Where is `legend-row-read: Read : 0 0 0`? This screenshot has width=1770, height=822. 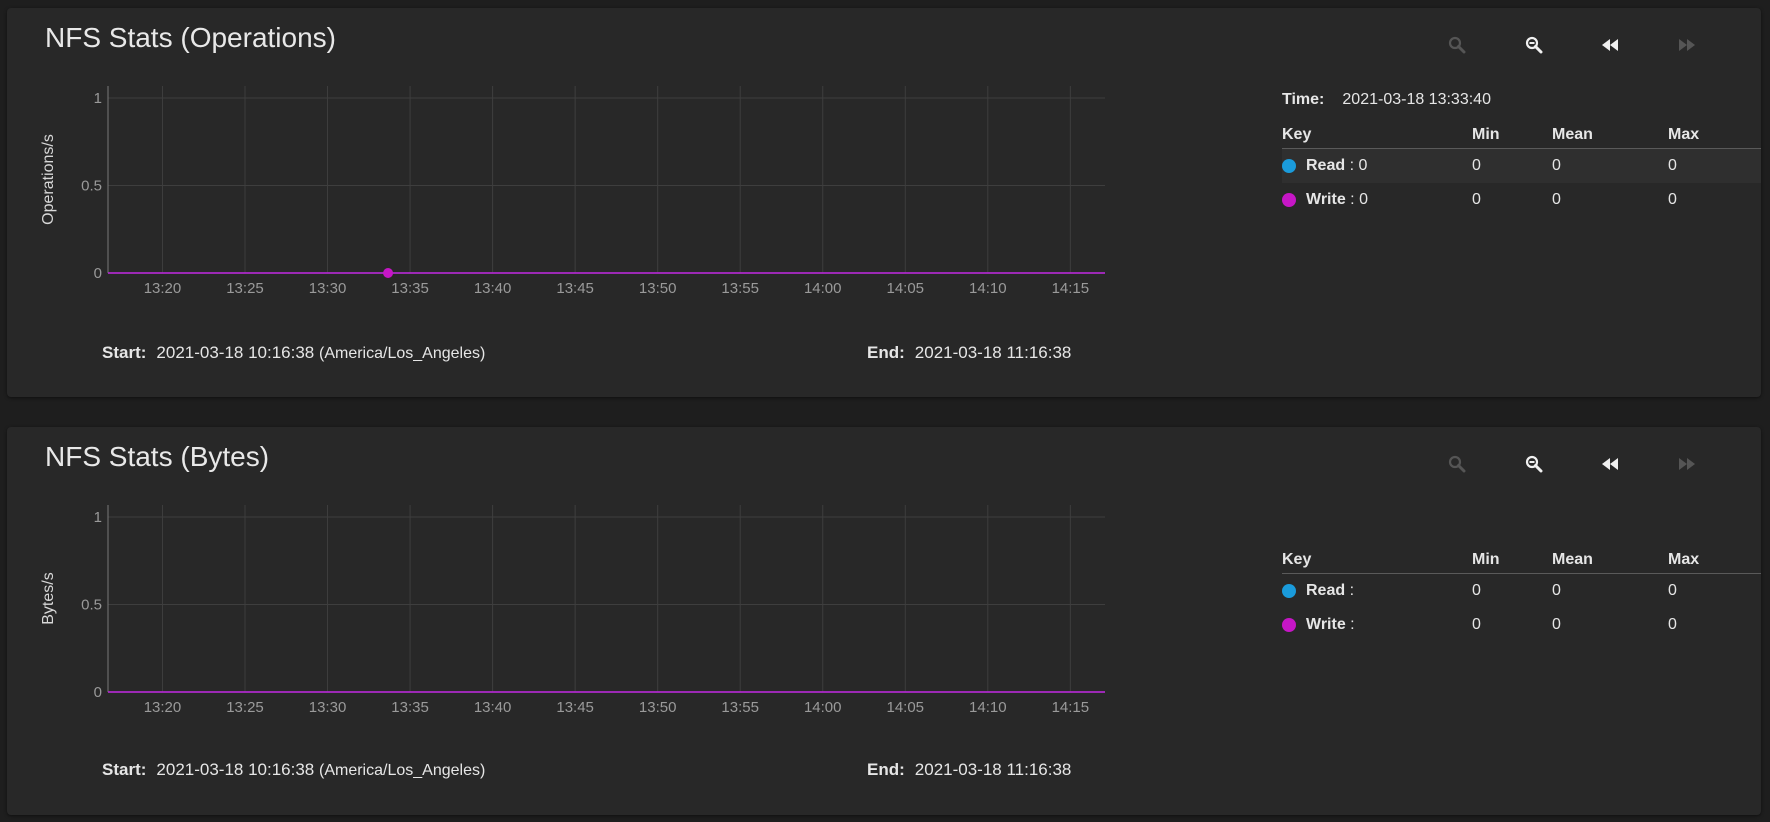
legend-row-read: Read : 0 0 0 is located at coordinates (1521, 591).